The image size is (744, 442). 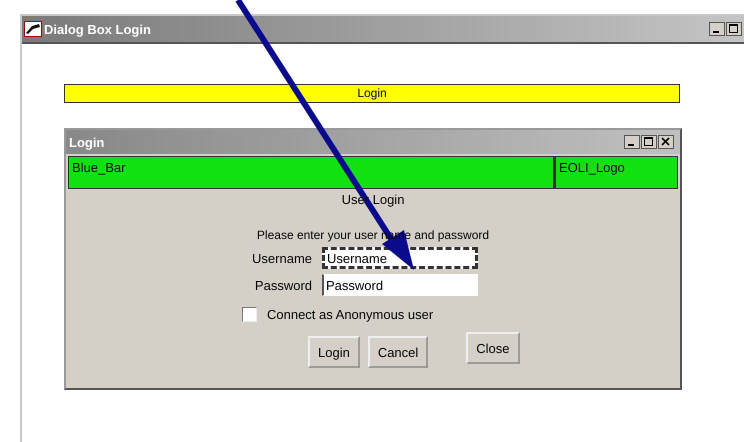 What do you see at coordinates (86, 142) in the screenshot?
I see `dialog-title: Login` at bounding box center [86, 142].